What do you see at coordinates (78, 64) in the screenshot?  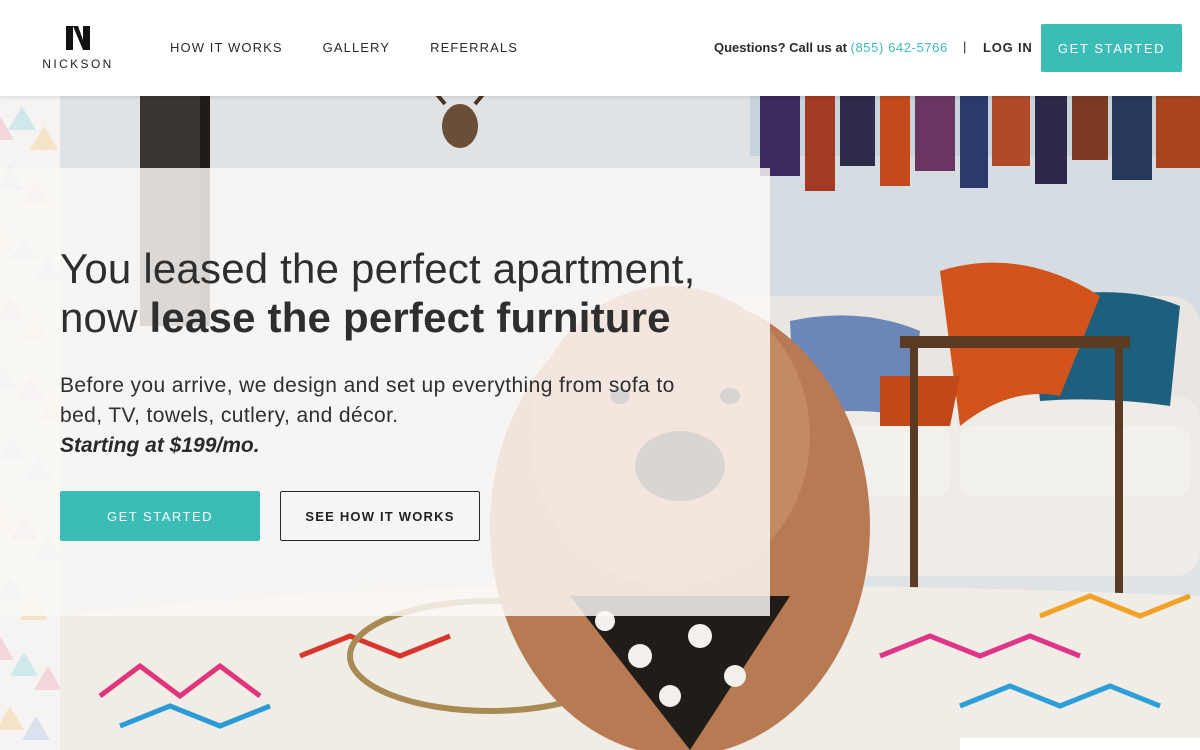 I see `brand-wordmark: NICKSON` at bounding box center [78, 64].